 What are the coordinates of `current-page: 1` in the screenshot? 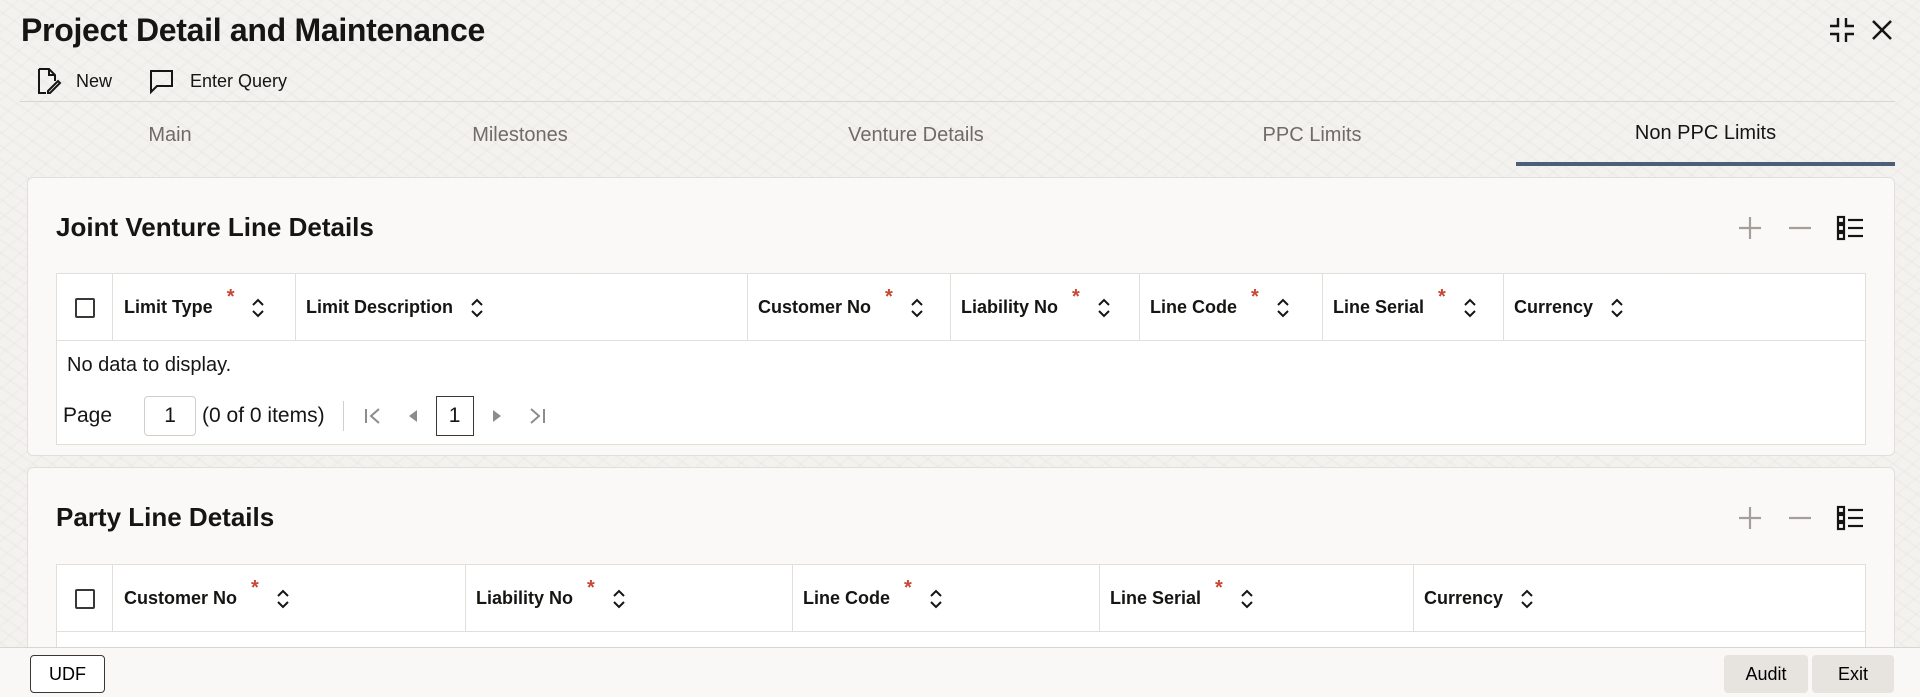 It's located at (454, 416).